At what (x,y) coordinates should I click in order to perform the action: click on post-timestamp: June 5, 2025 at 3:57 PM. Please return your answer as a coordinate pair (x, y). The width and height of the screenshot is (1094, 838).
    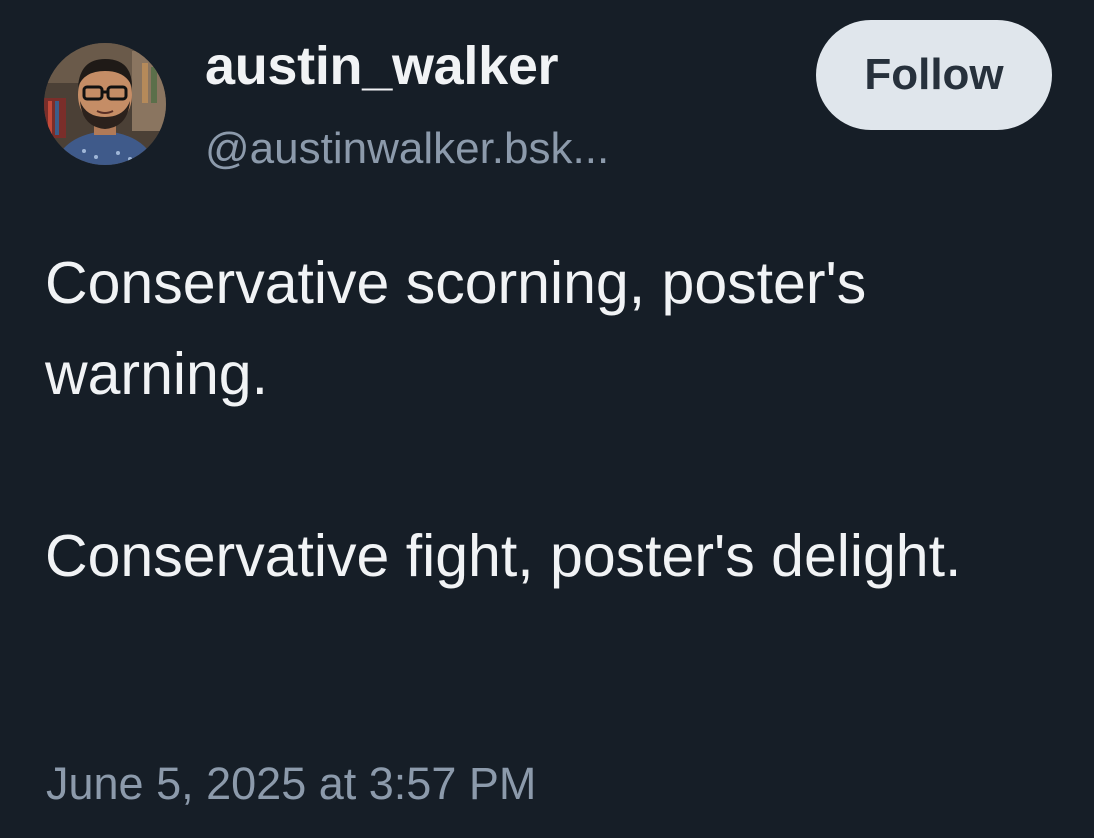
    Looking at the image, I should click on (291, 784).